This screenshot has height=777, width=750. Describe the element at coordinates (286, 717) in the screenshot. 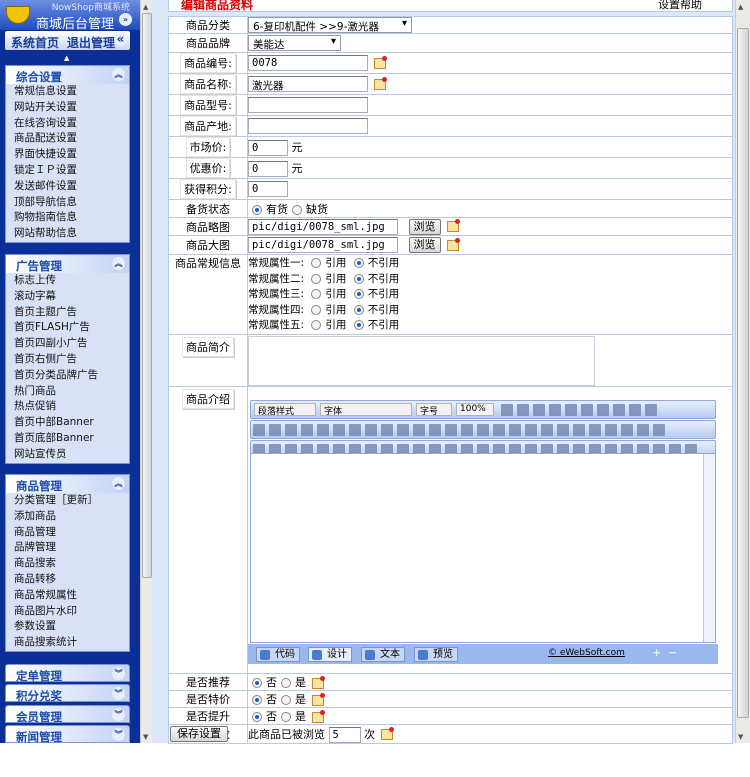

I see `promote-yes-radio` at that location.